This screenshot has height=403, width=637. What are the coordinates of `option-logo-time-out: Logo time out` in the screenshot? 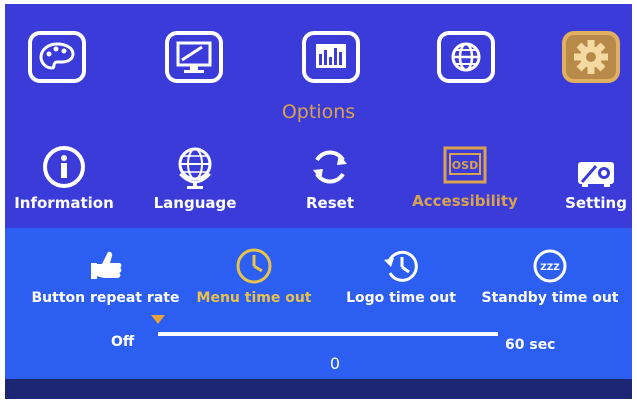 It's located at (401, 276).